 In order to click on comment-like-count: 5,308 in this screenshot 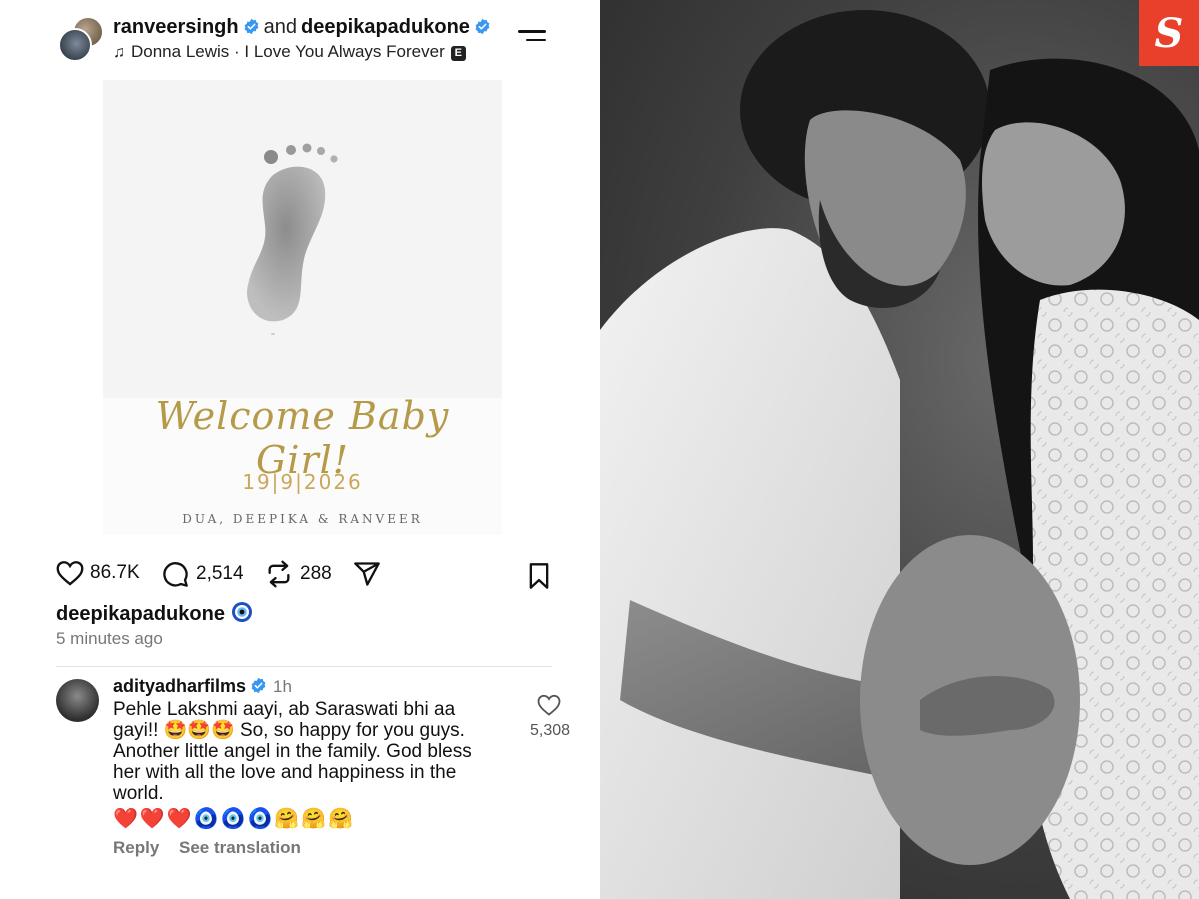, I will do `click(550, 730)`.